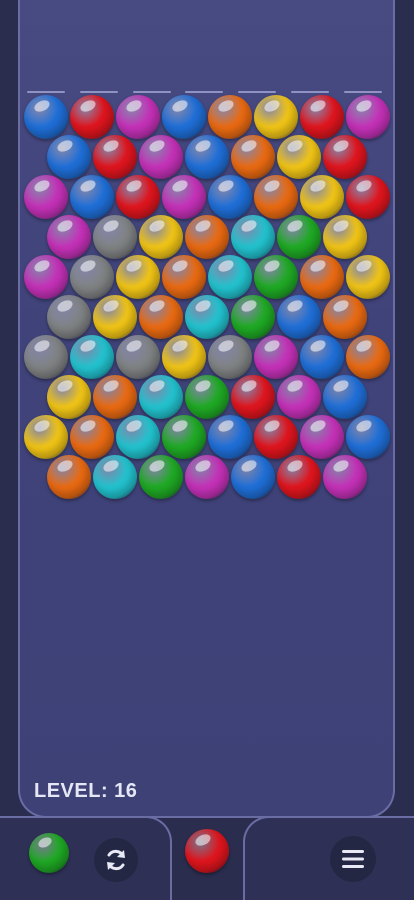 The image size is (414, 900). I want to click on menu-icon, so click(353, 859).